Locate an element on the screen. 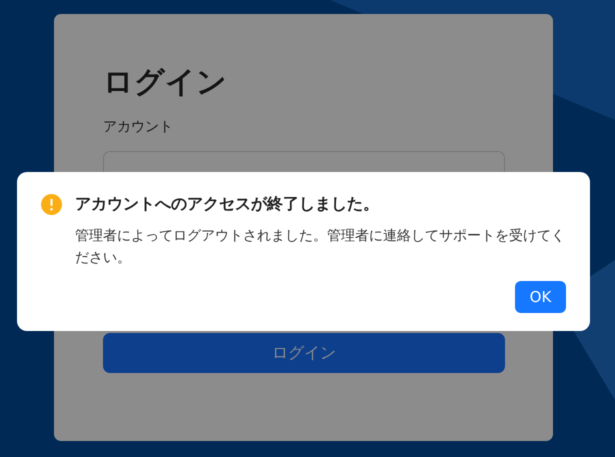 This screenshot has height=457, width=615. dialog-title: アカウントへのアクセスが終了しました。 is located at coordinates (227, 204).